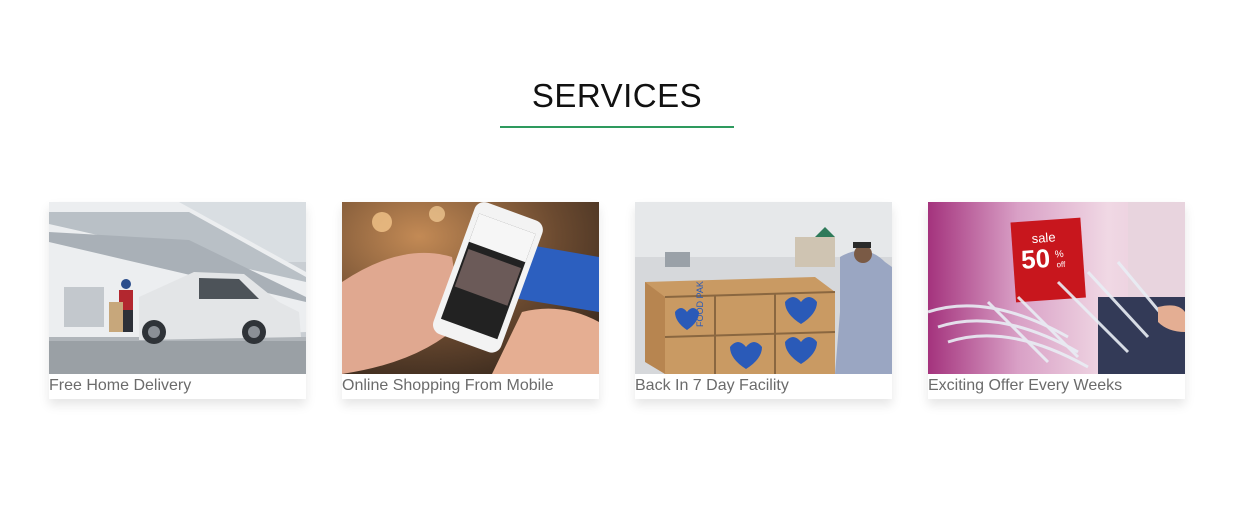  What do you see at coordinates (448, 385) in the screenshot?
I see `service-label-mobile-shopping: Online Shopping From Mobile` at bounding box center [448, 385].